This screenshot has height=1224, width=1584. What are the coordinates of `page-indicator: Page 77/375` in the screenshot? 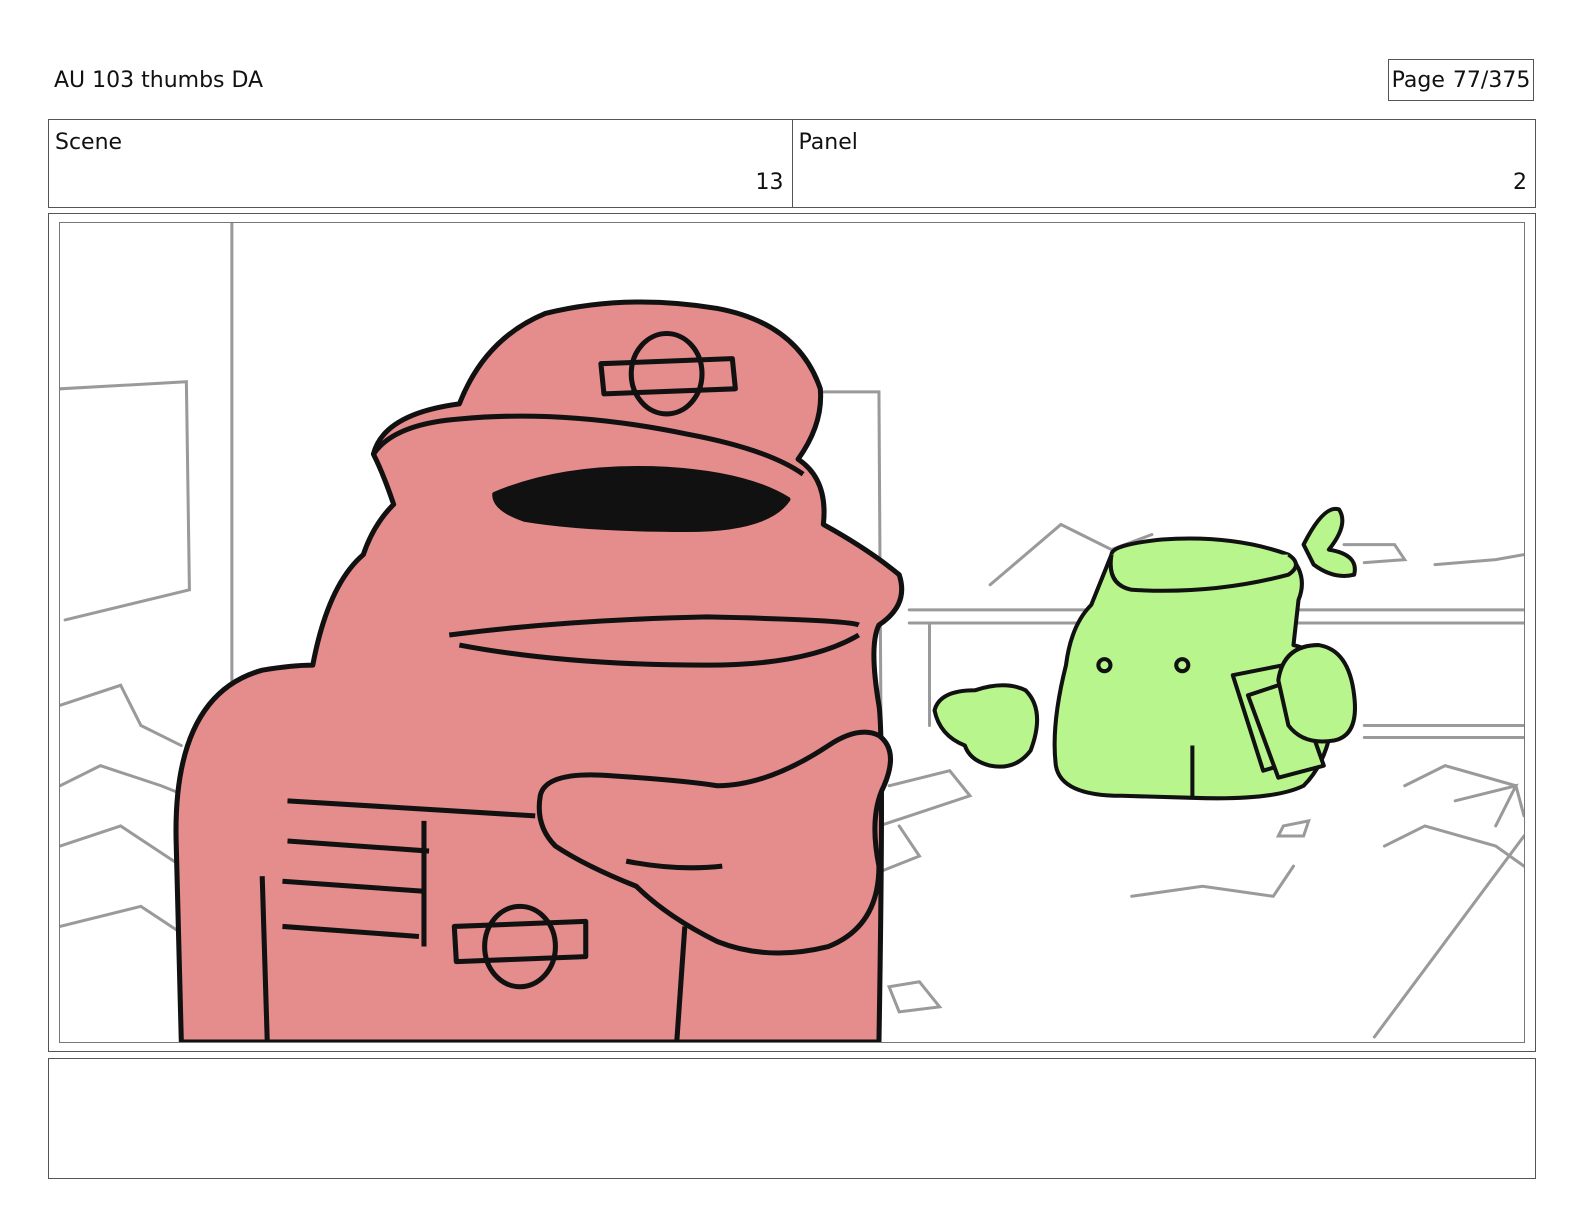 It's located at (1461, 80).